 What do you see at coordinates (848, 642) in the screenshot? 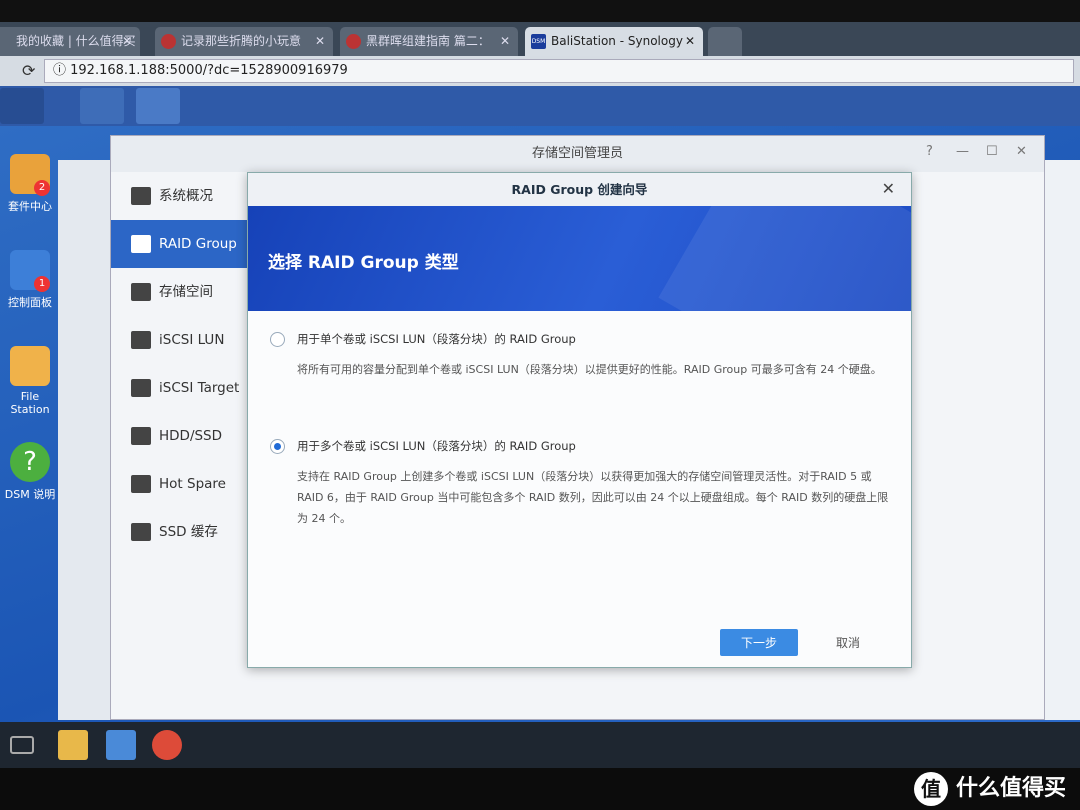
I see `cancel-button: 取消` at bounding box center [848, 642].